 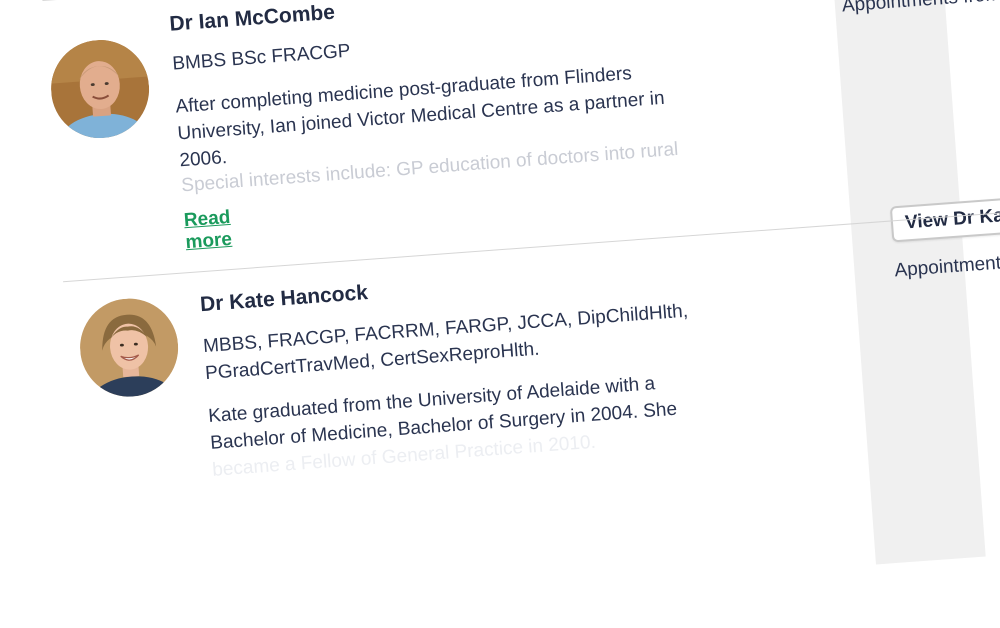 What do you see at coordinates (284, 299) in the screenshot?
I see `doctor-name: Dr Kate Hancock` at bounding box center [284, 299].